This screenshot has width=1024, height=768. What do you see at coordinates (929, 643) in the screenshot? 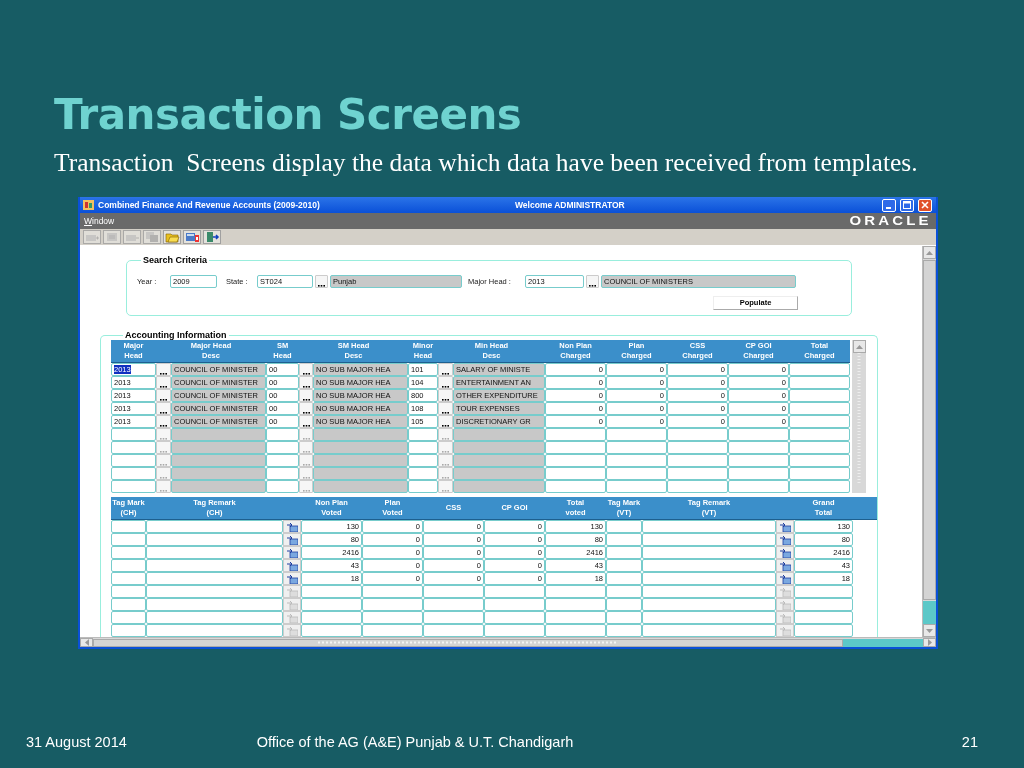
I see `scroll-right-button` at bounding box center [929, 643].